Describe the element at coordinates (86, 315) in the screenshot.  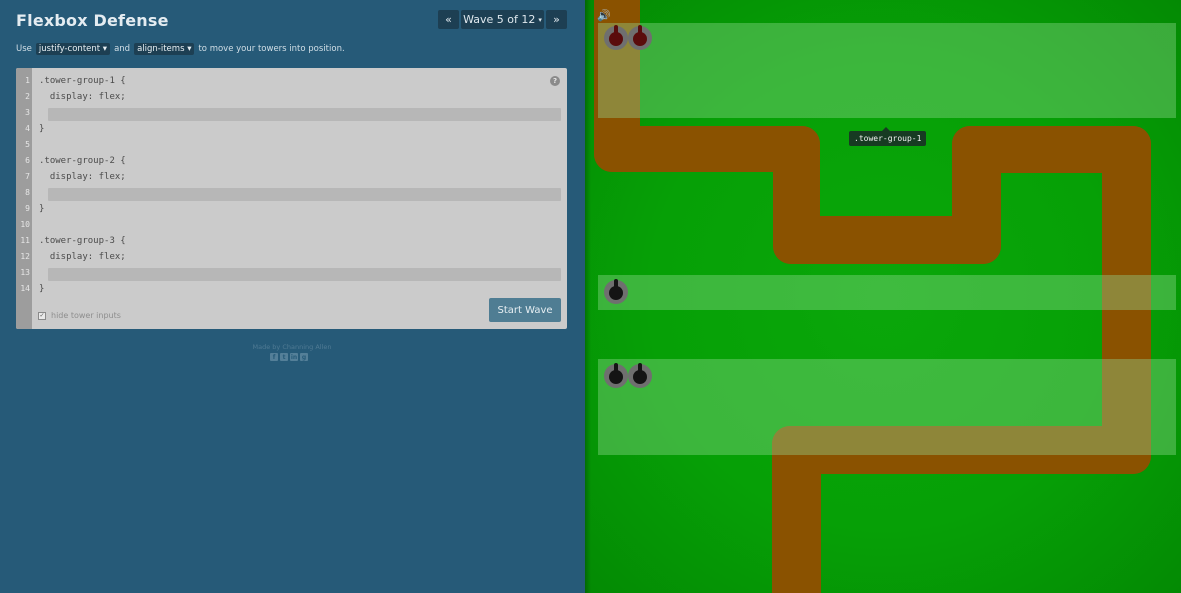
I see `hide-inputs-label: hide tower inputs` at that location.